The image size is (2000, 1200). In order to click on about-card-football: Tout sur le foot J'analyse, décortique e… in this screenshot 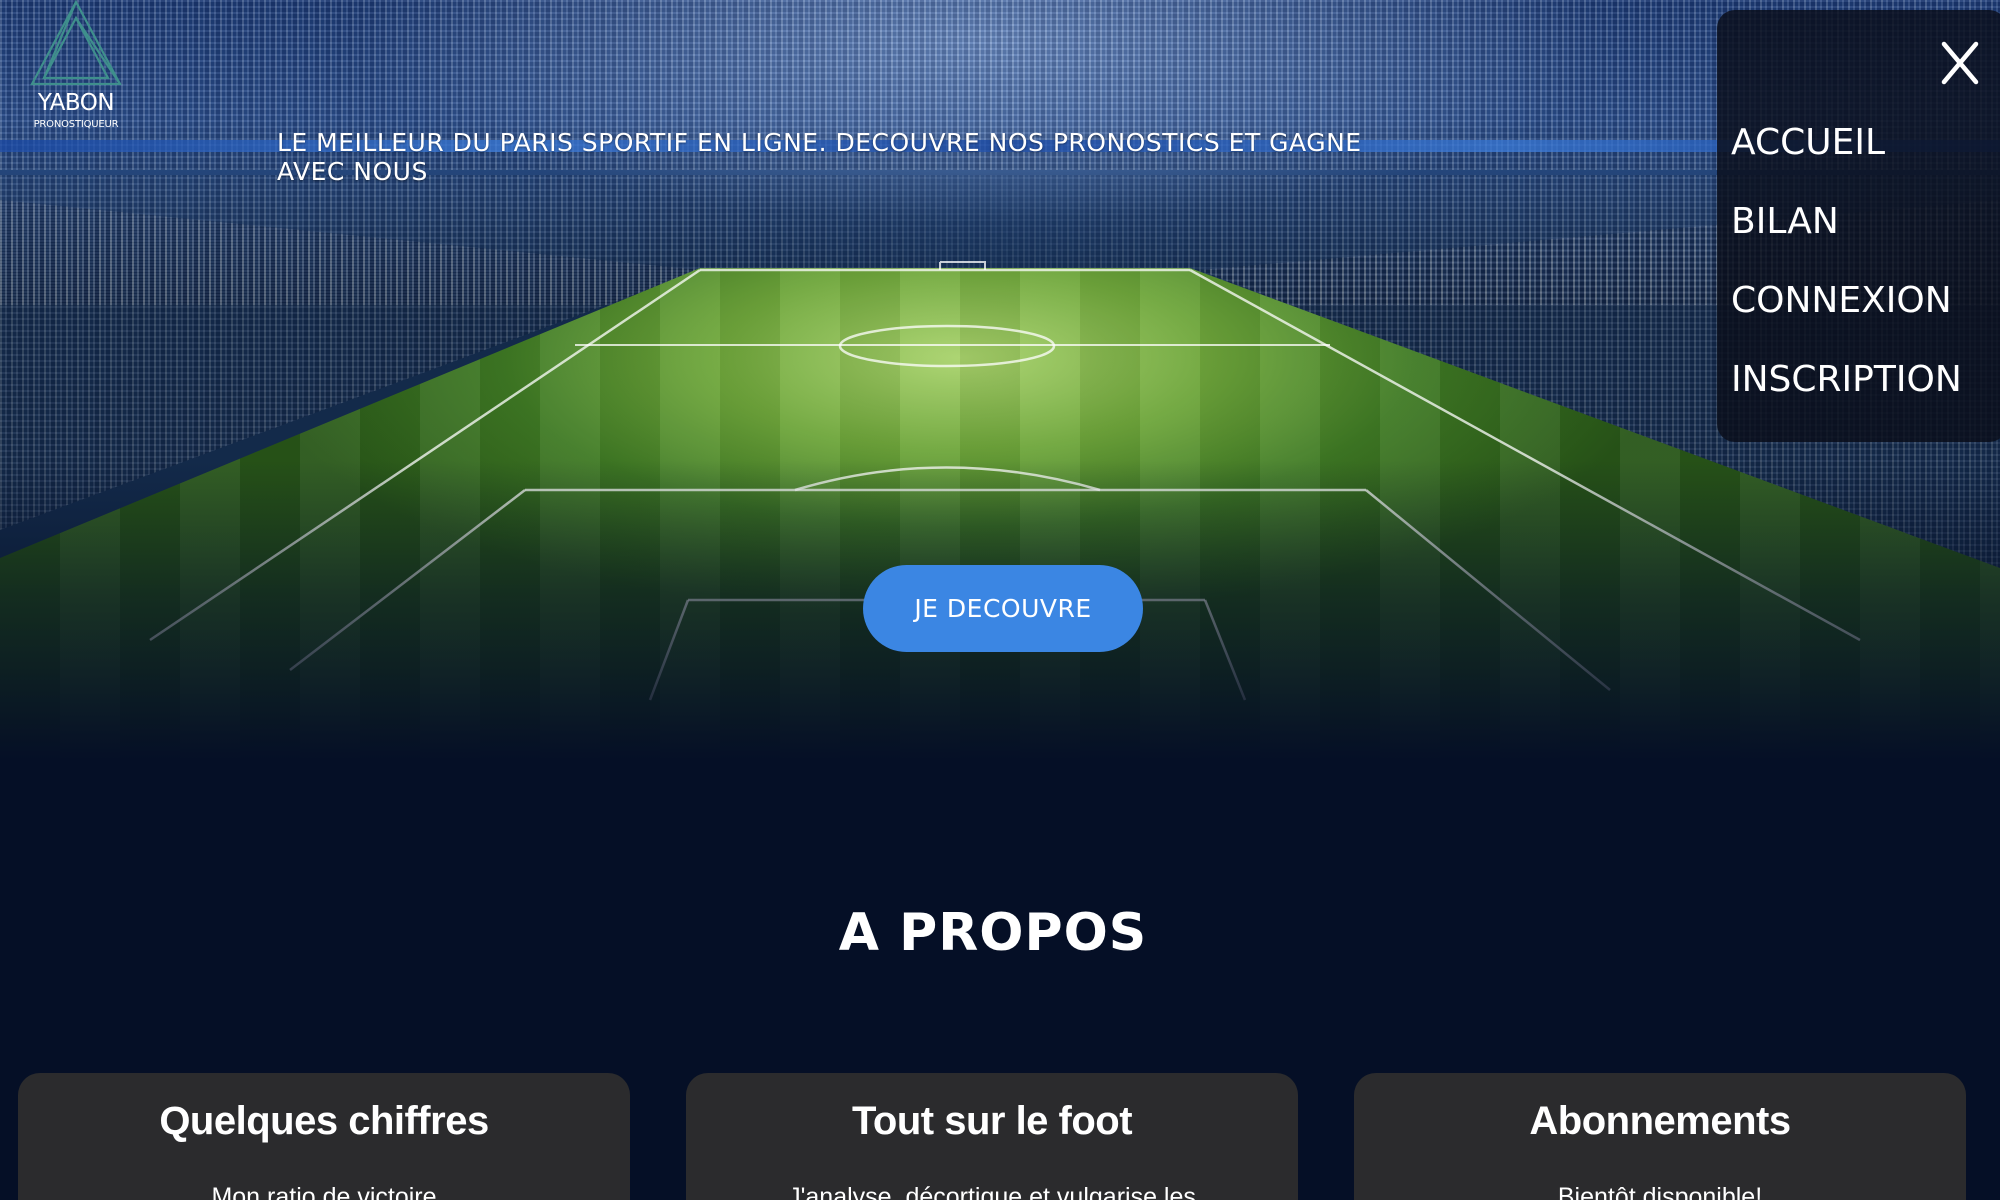, I will do `click(992, 1136)`.